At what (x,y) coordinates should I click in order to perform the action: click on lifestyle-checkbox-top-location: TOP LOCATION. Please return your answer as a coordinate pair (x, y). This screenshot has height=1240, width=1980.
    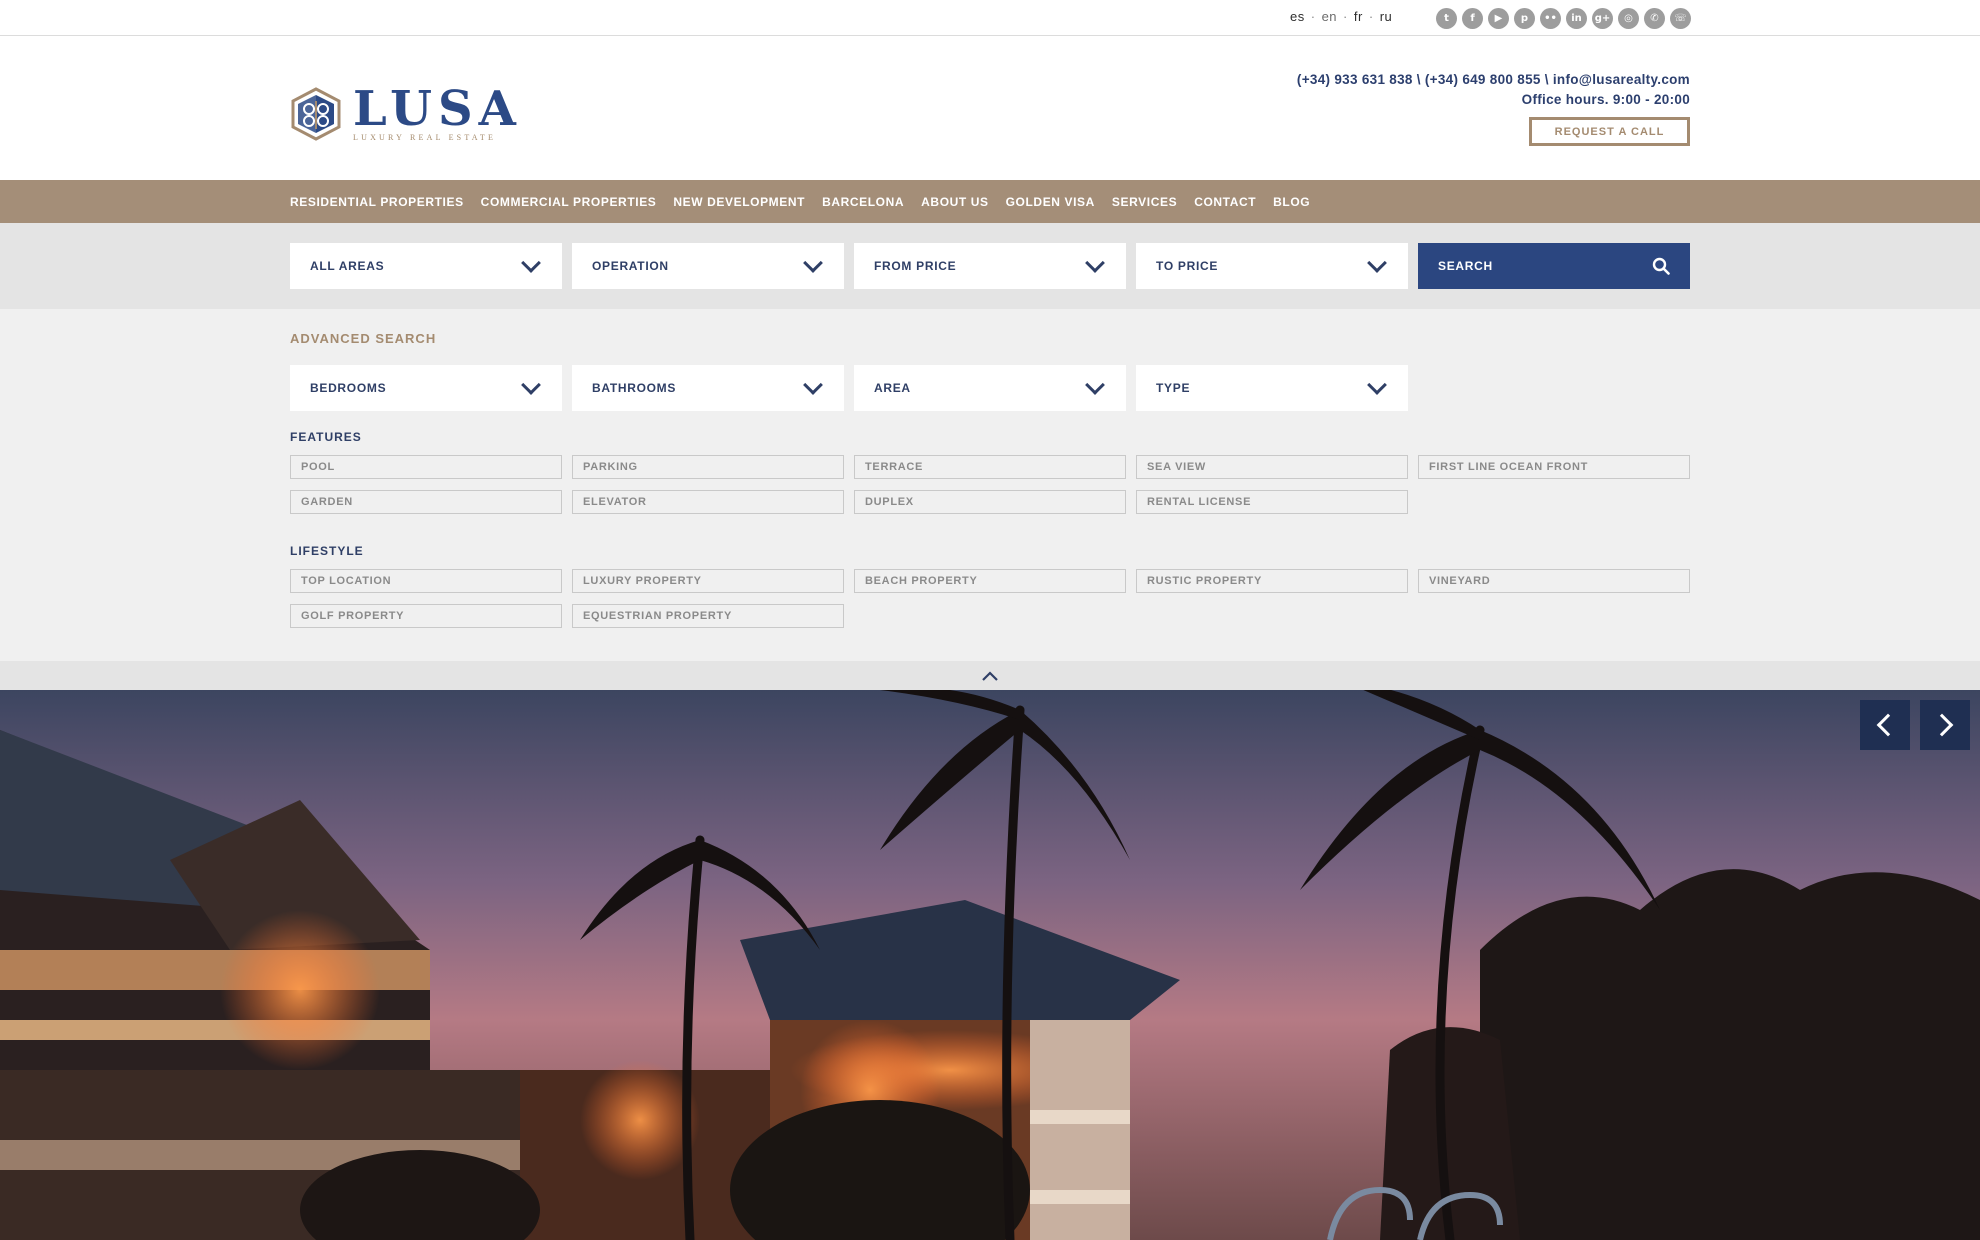
    Looking at the image, I should click on (426, 581).